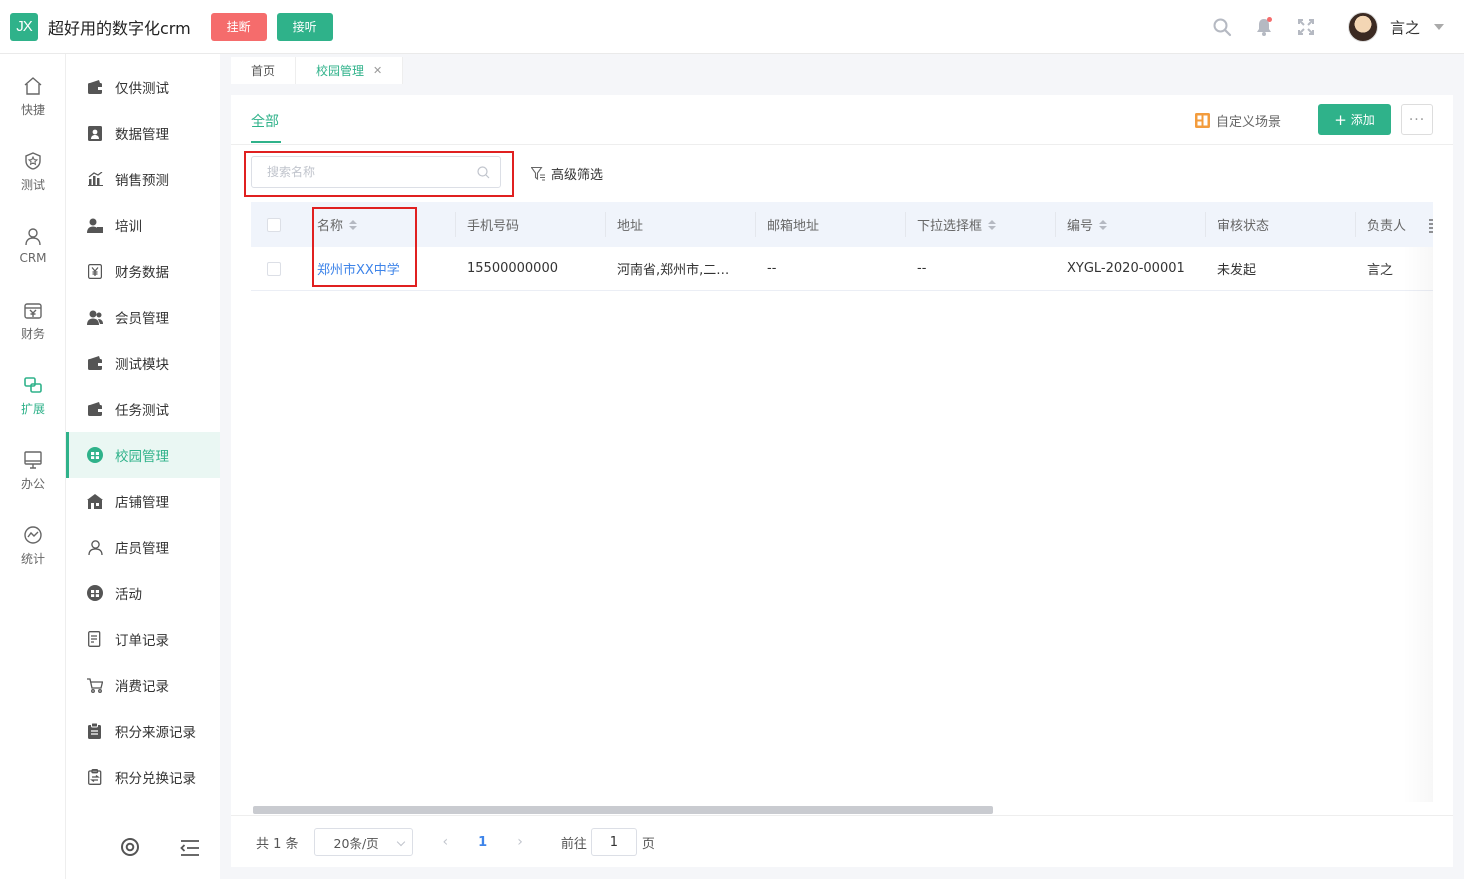 This screenshot has height=879, width=1464. Describe the element at coordinates (1306, 27) in the screenshot. I see `fullscreen-icon` at that location.